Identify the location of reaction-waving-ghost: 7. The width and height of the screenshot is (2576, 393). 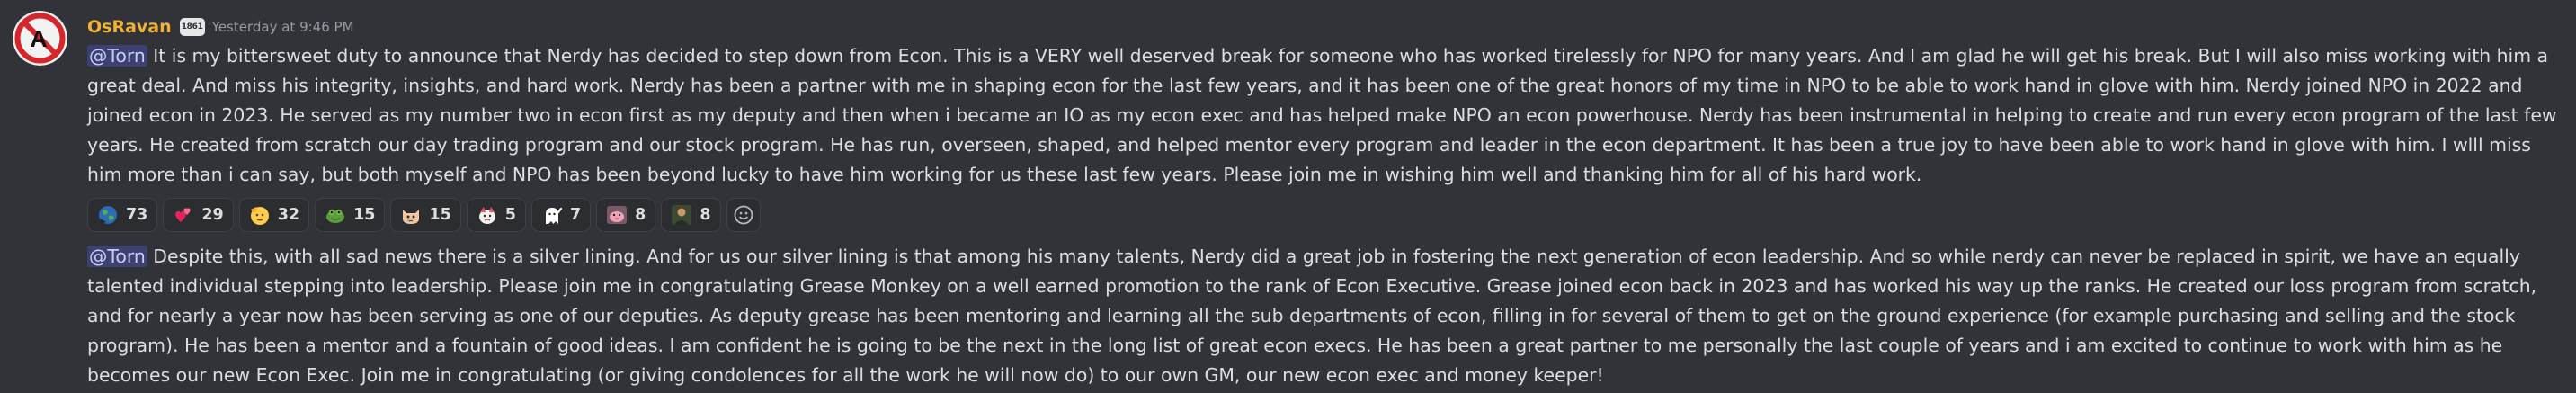
(561, 215).